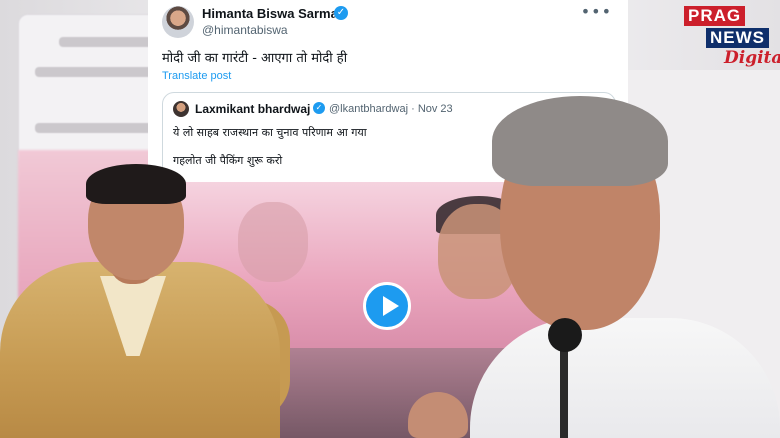 The height and width of the screenshot is (438, 780). What do you see at coordinates (136, 184) in the screenshot?
I see `left-person-hair` at bounding box center [136, 184].